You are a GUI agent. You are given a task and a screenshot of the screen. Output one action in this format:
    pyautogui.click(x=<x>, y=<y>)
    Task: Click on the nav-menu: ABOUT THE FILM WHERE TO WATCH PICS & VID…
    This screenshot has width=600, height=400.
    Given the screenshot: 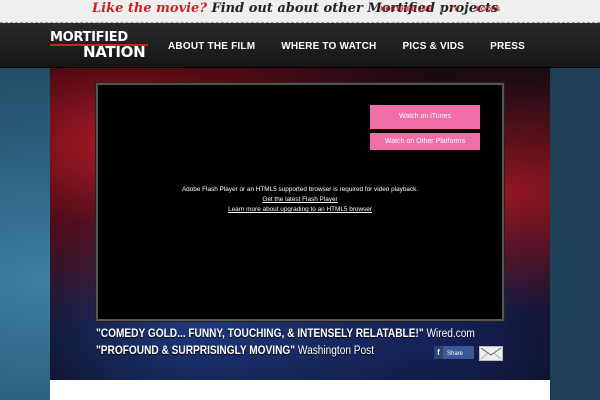 What is the action you would take?
    pyautogui.click(x=346, y=46)
    